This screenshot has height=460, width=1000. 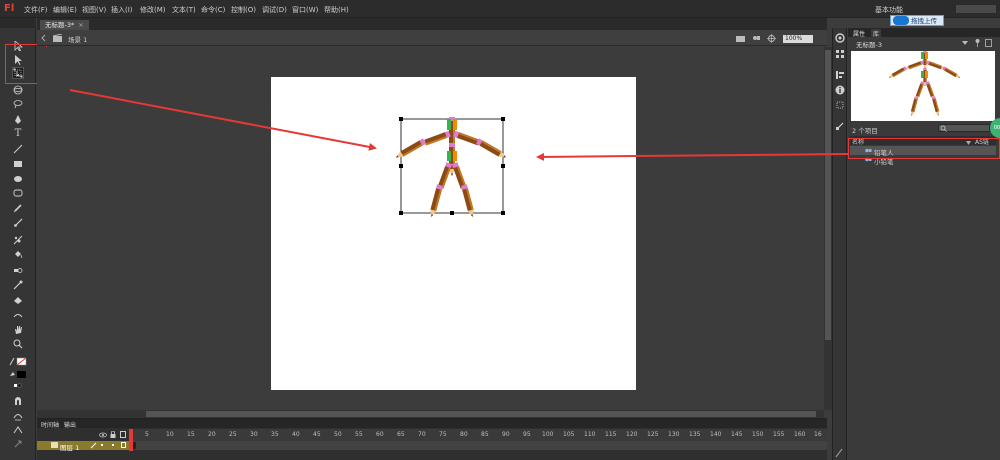 I want to click on tab-library: 库, so click(x=876, y=33).